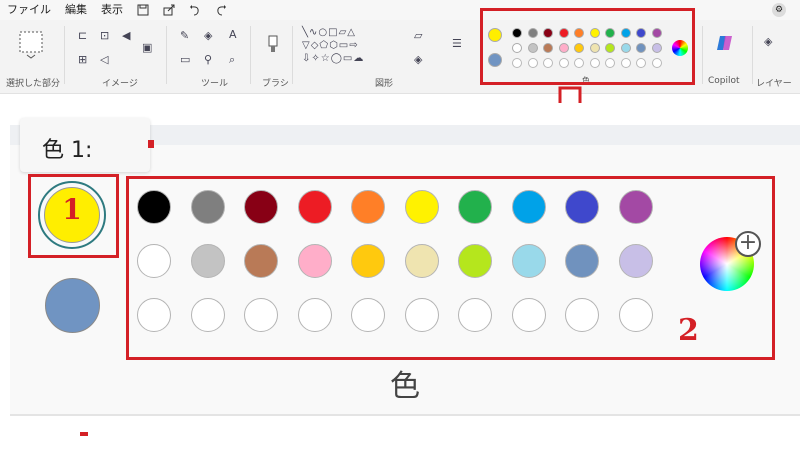 The height and width of the screenshot is (450, 800). What do you see at coordinates (457, 44) in the screenshot?
I see `shape-size-icon: ☰` at bounding box center [457, 44].